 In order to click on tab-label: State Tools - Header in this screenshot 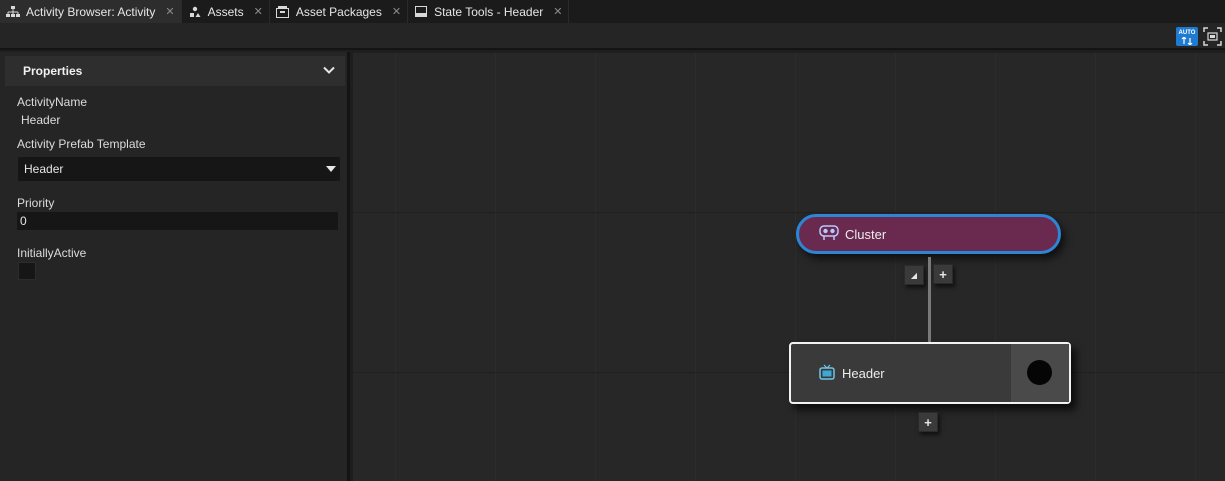, I will do `click(489, 11)`.